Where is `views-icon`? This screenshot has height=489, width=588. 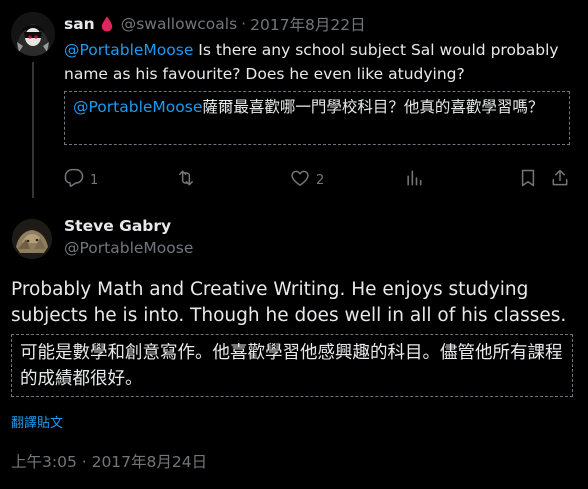 views-icon is located at coordinates (414, 180).